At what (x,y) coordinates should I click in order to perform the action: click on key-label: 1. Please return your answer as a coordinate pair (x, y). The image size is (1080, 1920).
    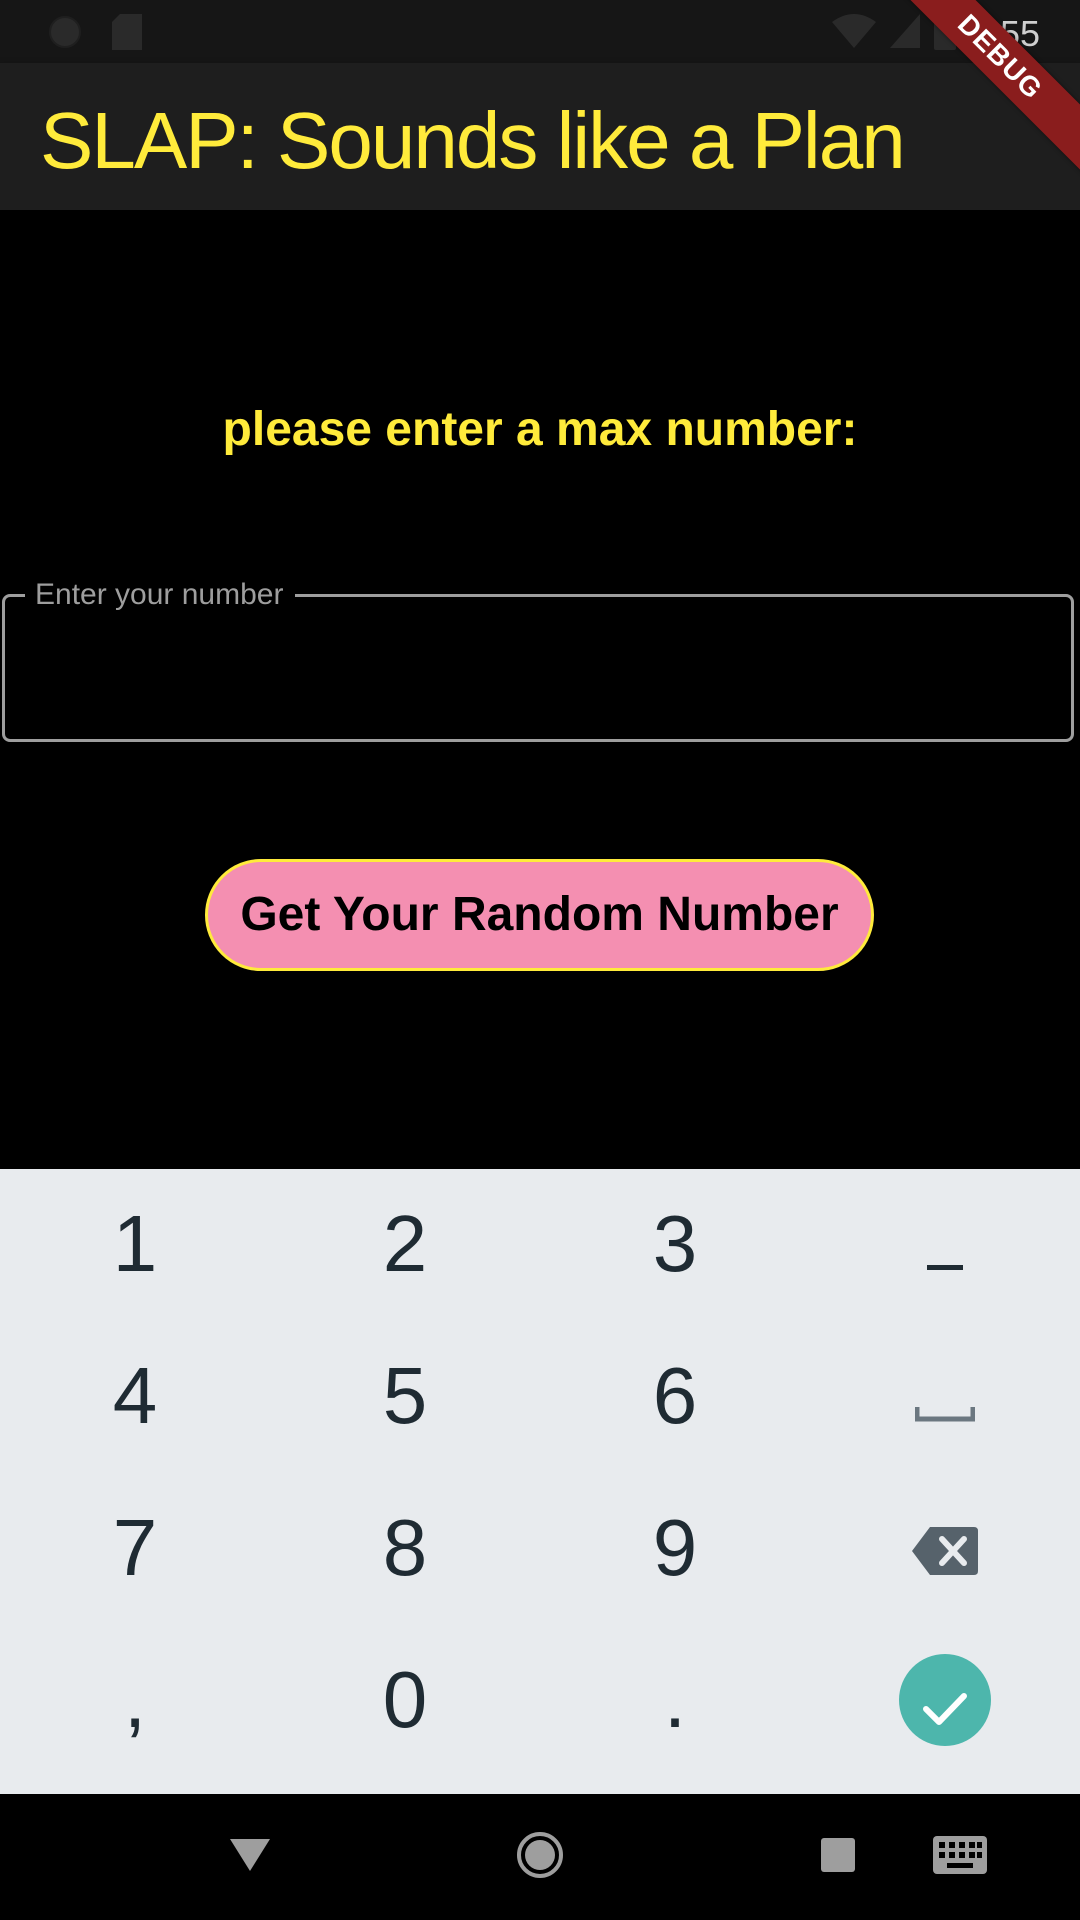
    Looking at the image, I should click on (135, 1243).